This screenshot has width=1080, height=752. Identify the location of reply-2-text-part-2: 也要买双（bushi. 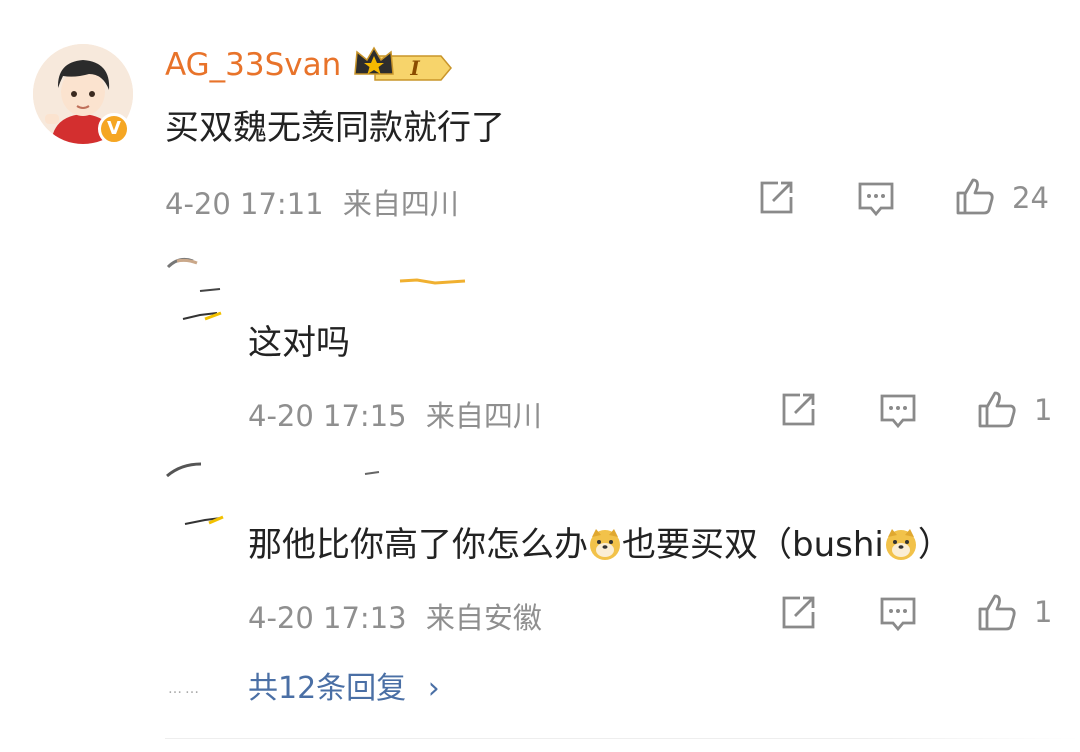
(753, 545).